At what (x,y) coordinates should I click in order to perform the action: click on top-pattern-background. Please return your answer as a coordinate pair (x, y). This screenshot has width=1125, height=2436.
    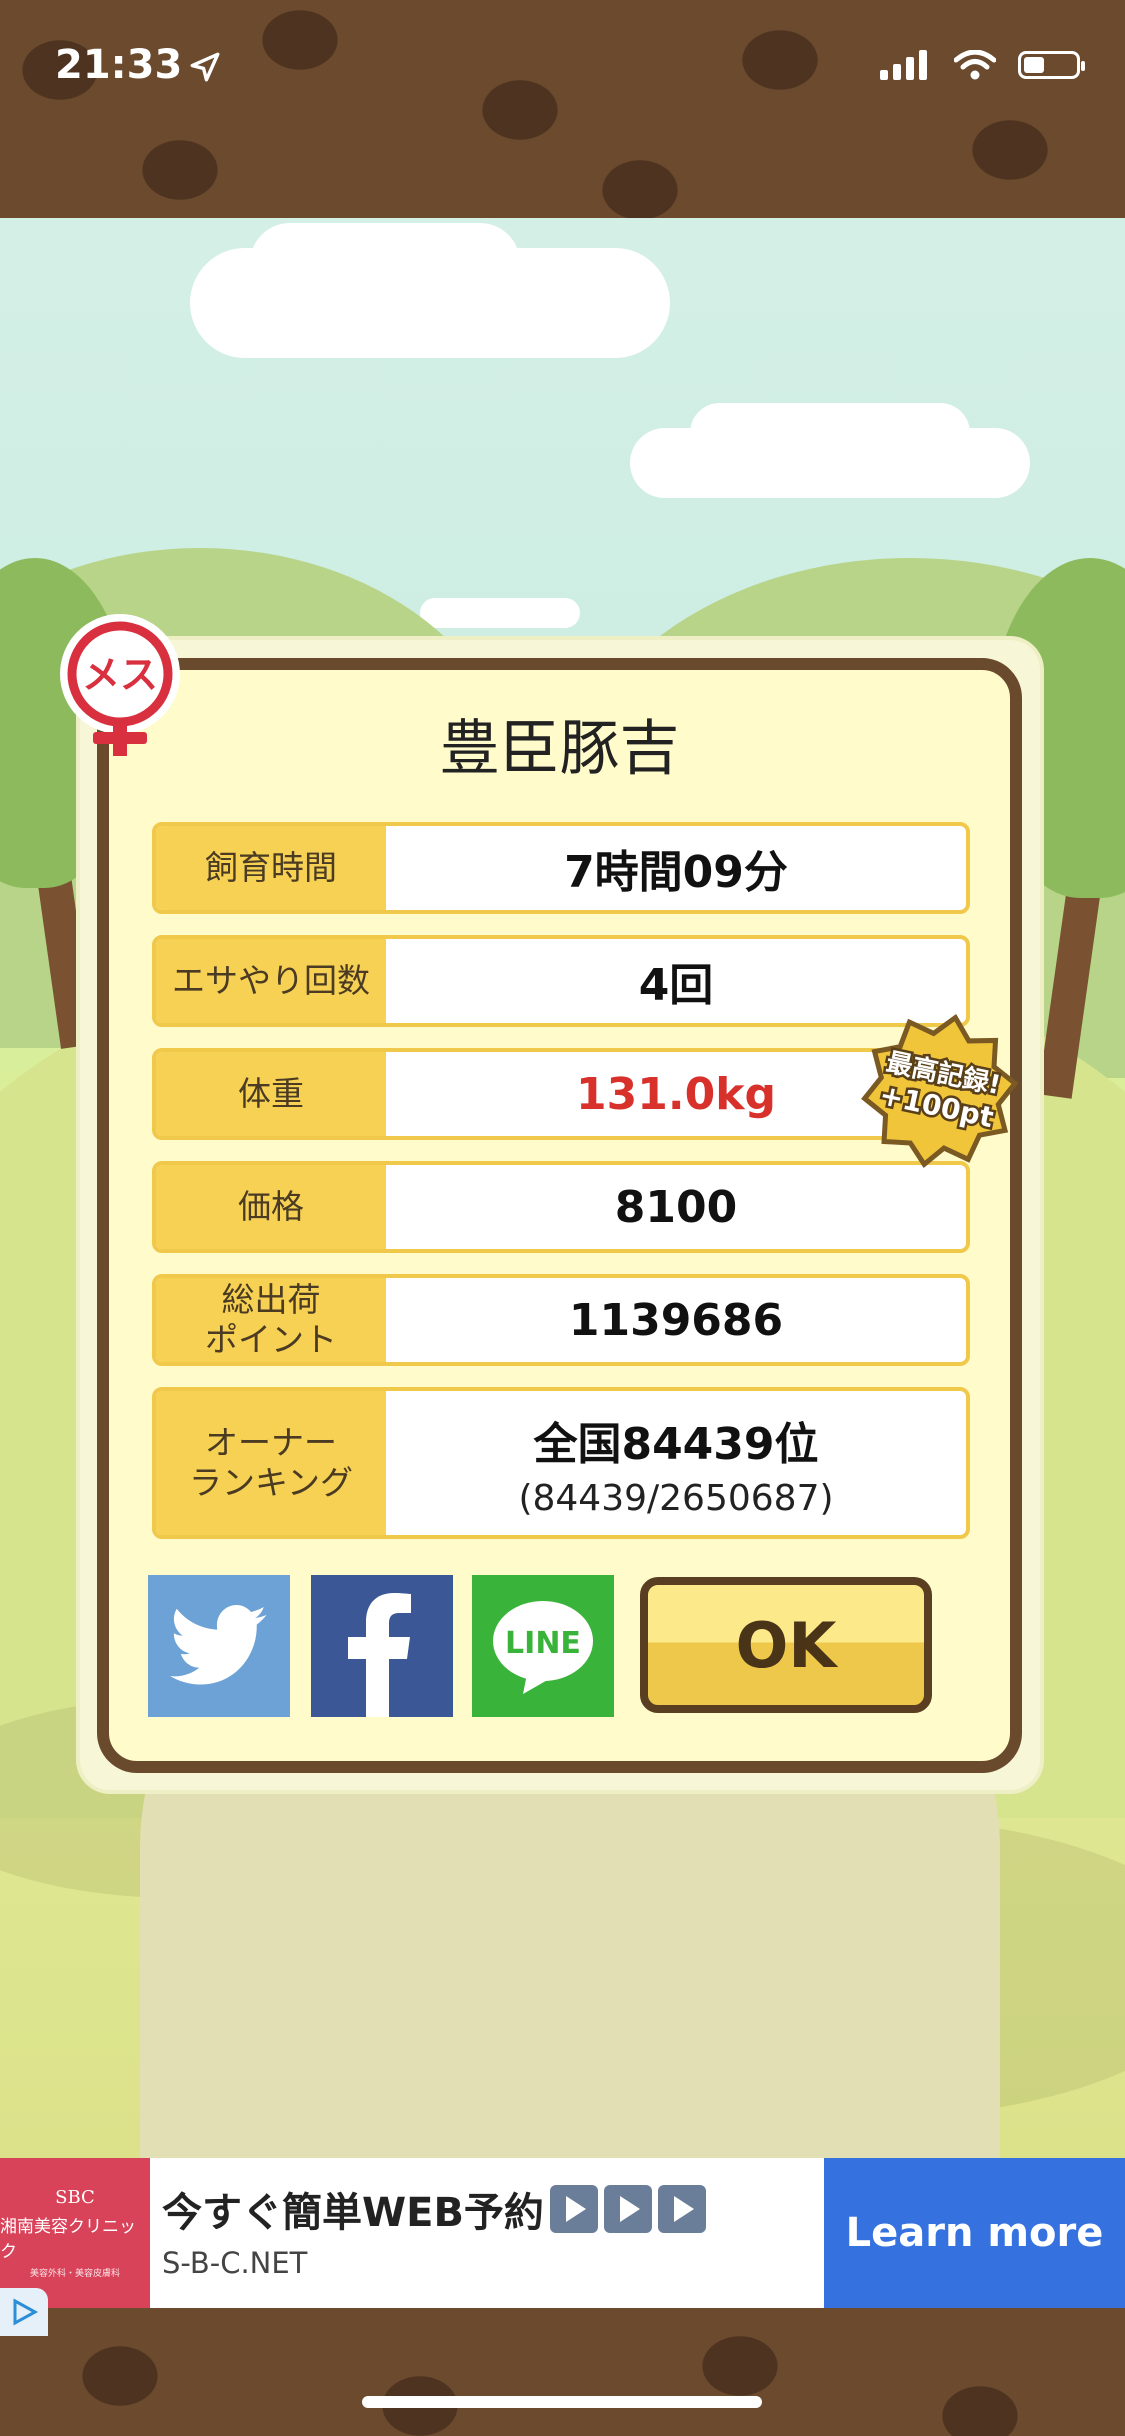
    Looking at the image, I should click on (562, 109).